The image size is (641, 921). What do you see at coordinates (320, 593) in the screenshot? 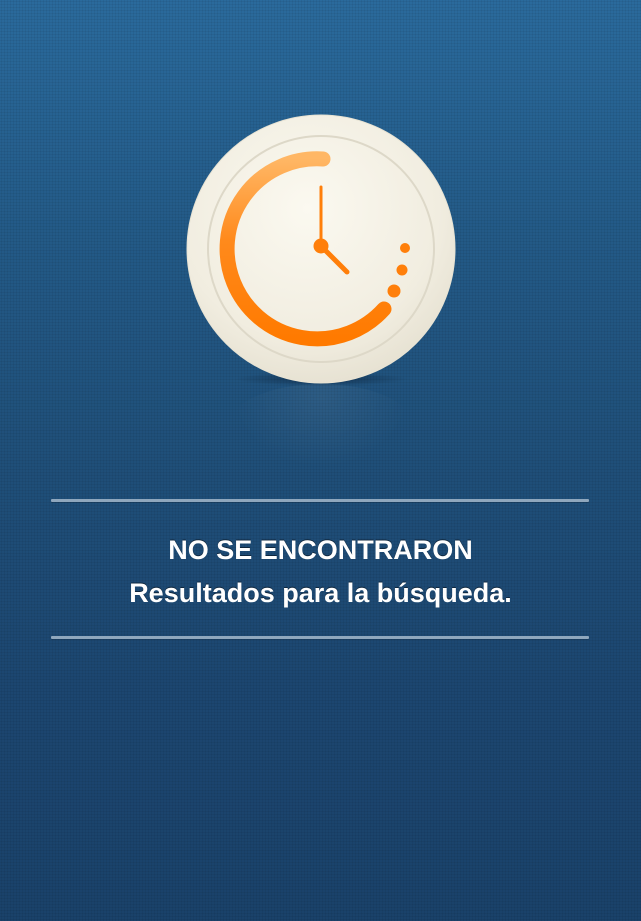
I see `empty-state-subtitle: Resultados para la búsqueda.` at bounding box center [320, 593].